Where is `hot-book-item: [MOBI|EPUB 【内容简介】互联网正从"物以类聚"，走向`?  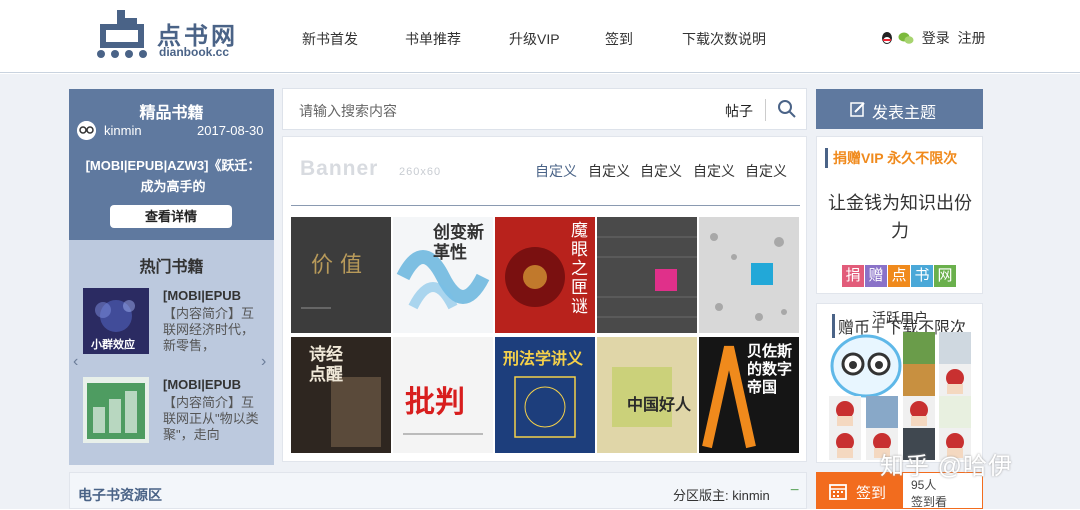
hot-book-item: [MOBI|EPUB 【内容简介】互联网正从"物以类聚"，走向 is located at coordinates (175, 412).